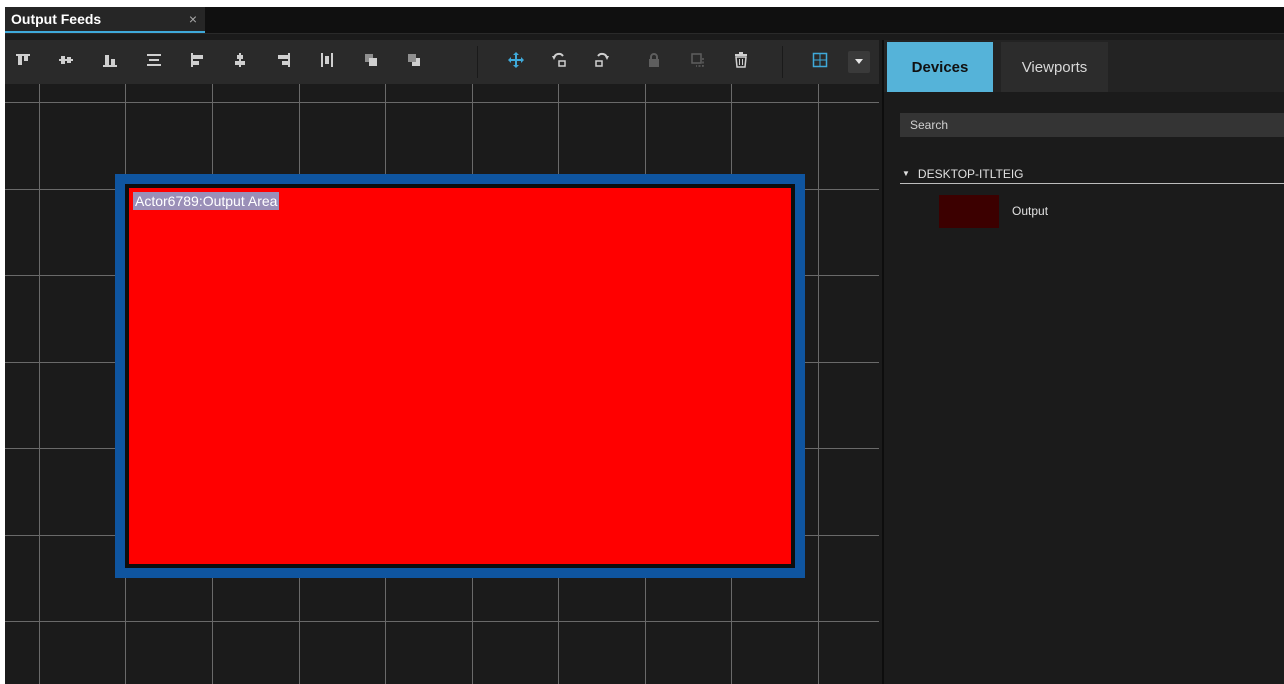  I want to click on device-group-header: ▼ DESKTOP-ITLTEIG, so click(1092, 174).